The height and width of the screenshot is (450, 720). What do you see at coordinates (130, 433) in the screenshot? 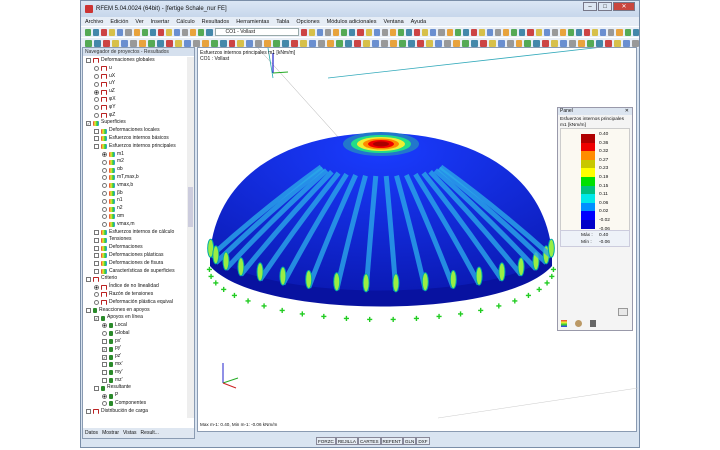
I see `navigator-tab: Vistas` at bounding box center [130, 433].